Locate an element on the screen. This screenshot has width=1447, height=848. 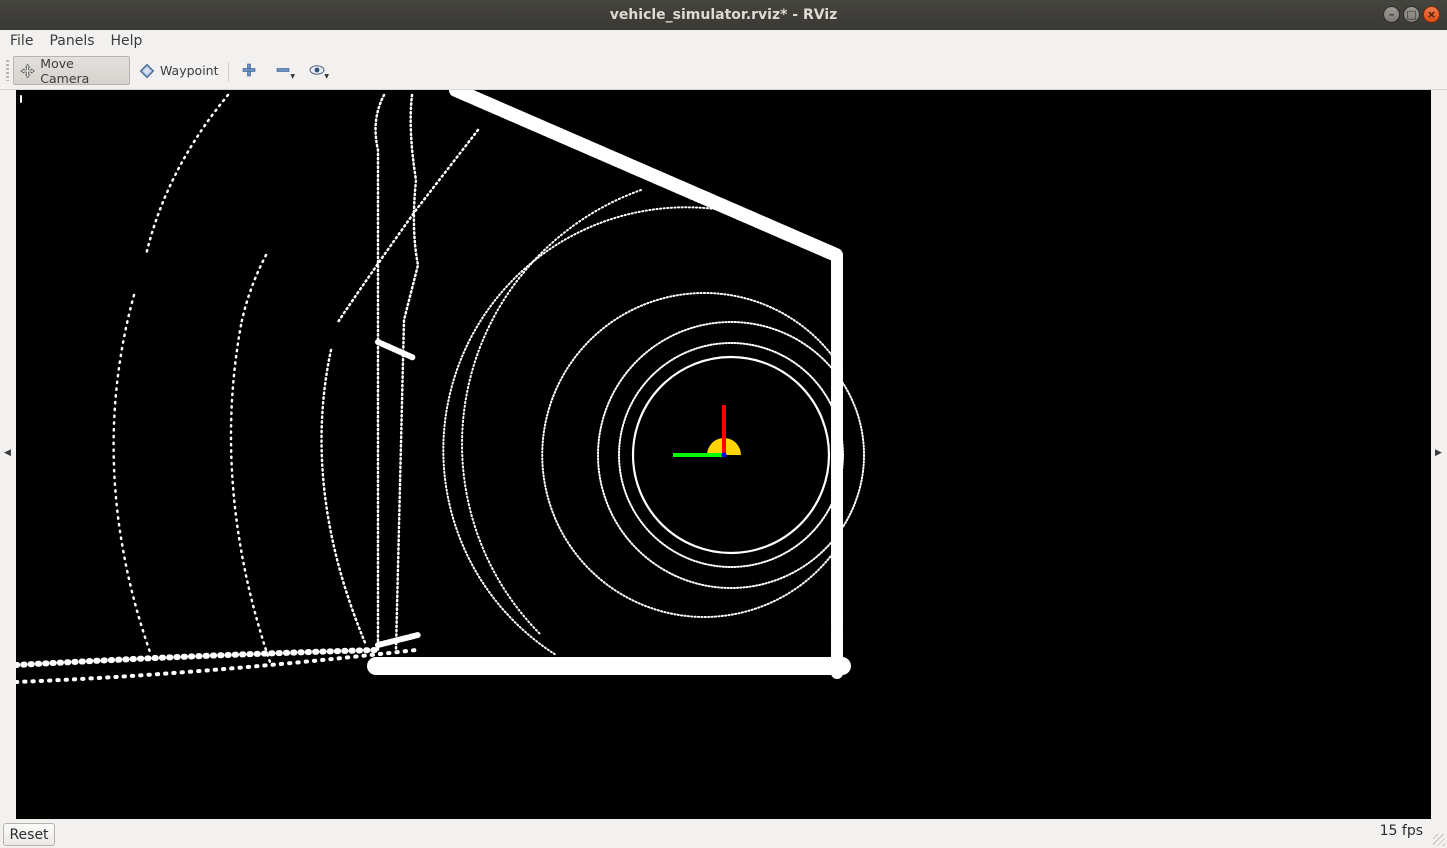
view-icon is located at coordinates (317, 70).